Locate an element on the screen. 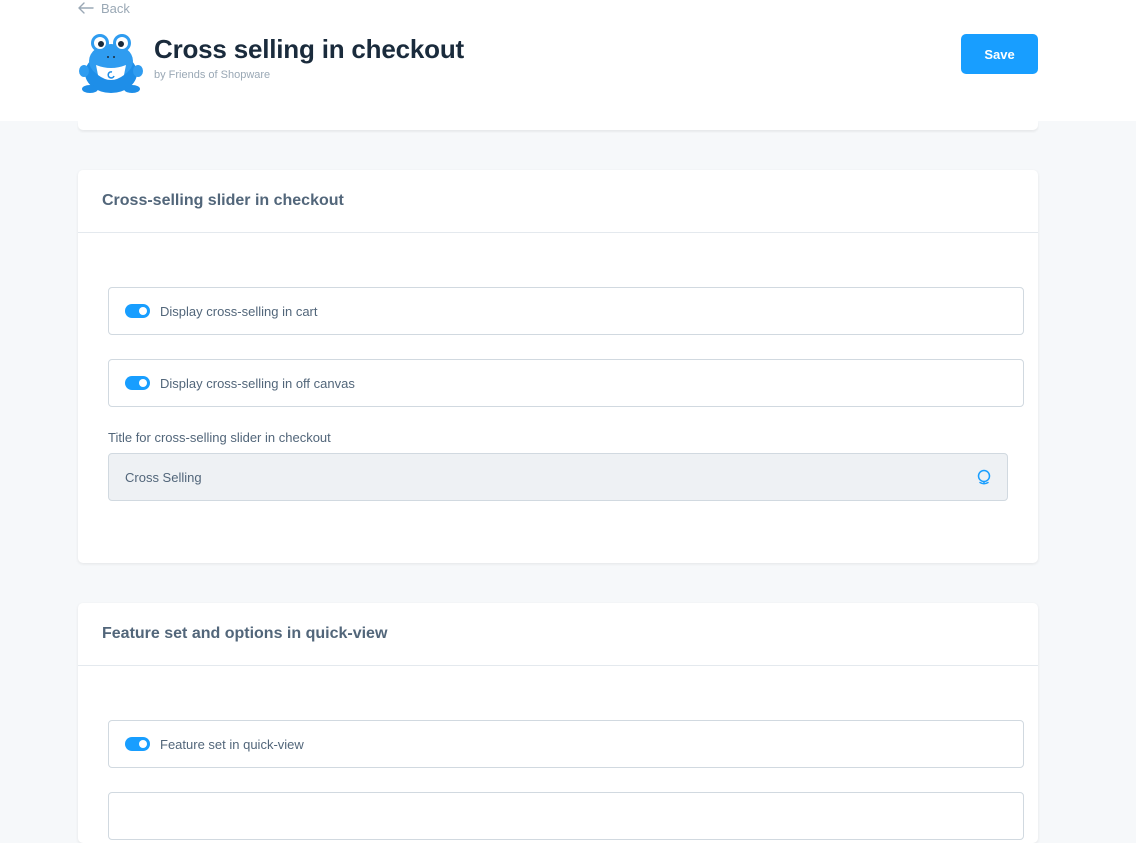  previous-card-edge is located at coordinates (558, 125).